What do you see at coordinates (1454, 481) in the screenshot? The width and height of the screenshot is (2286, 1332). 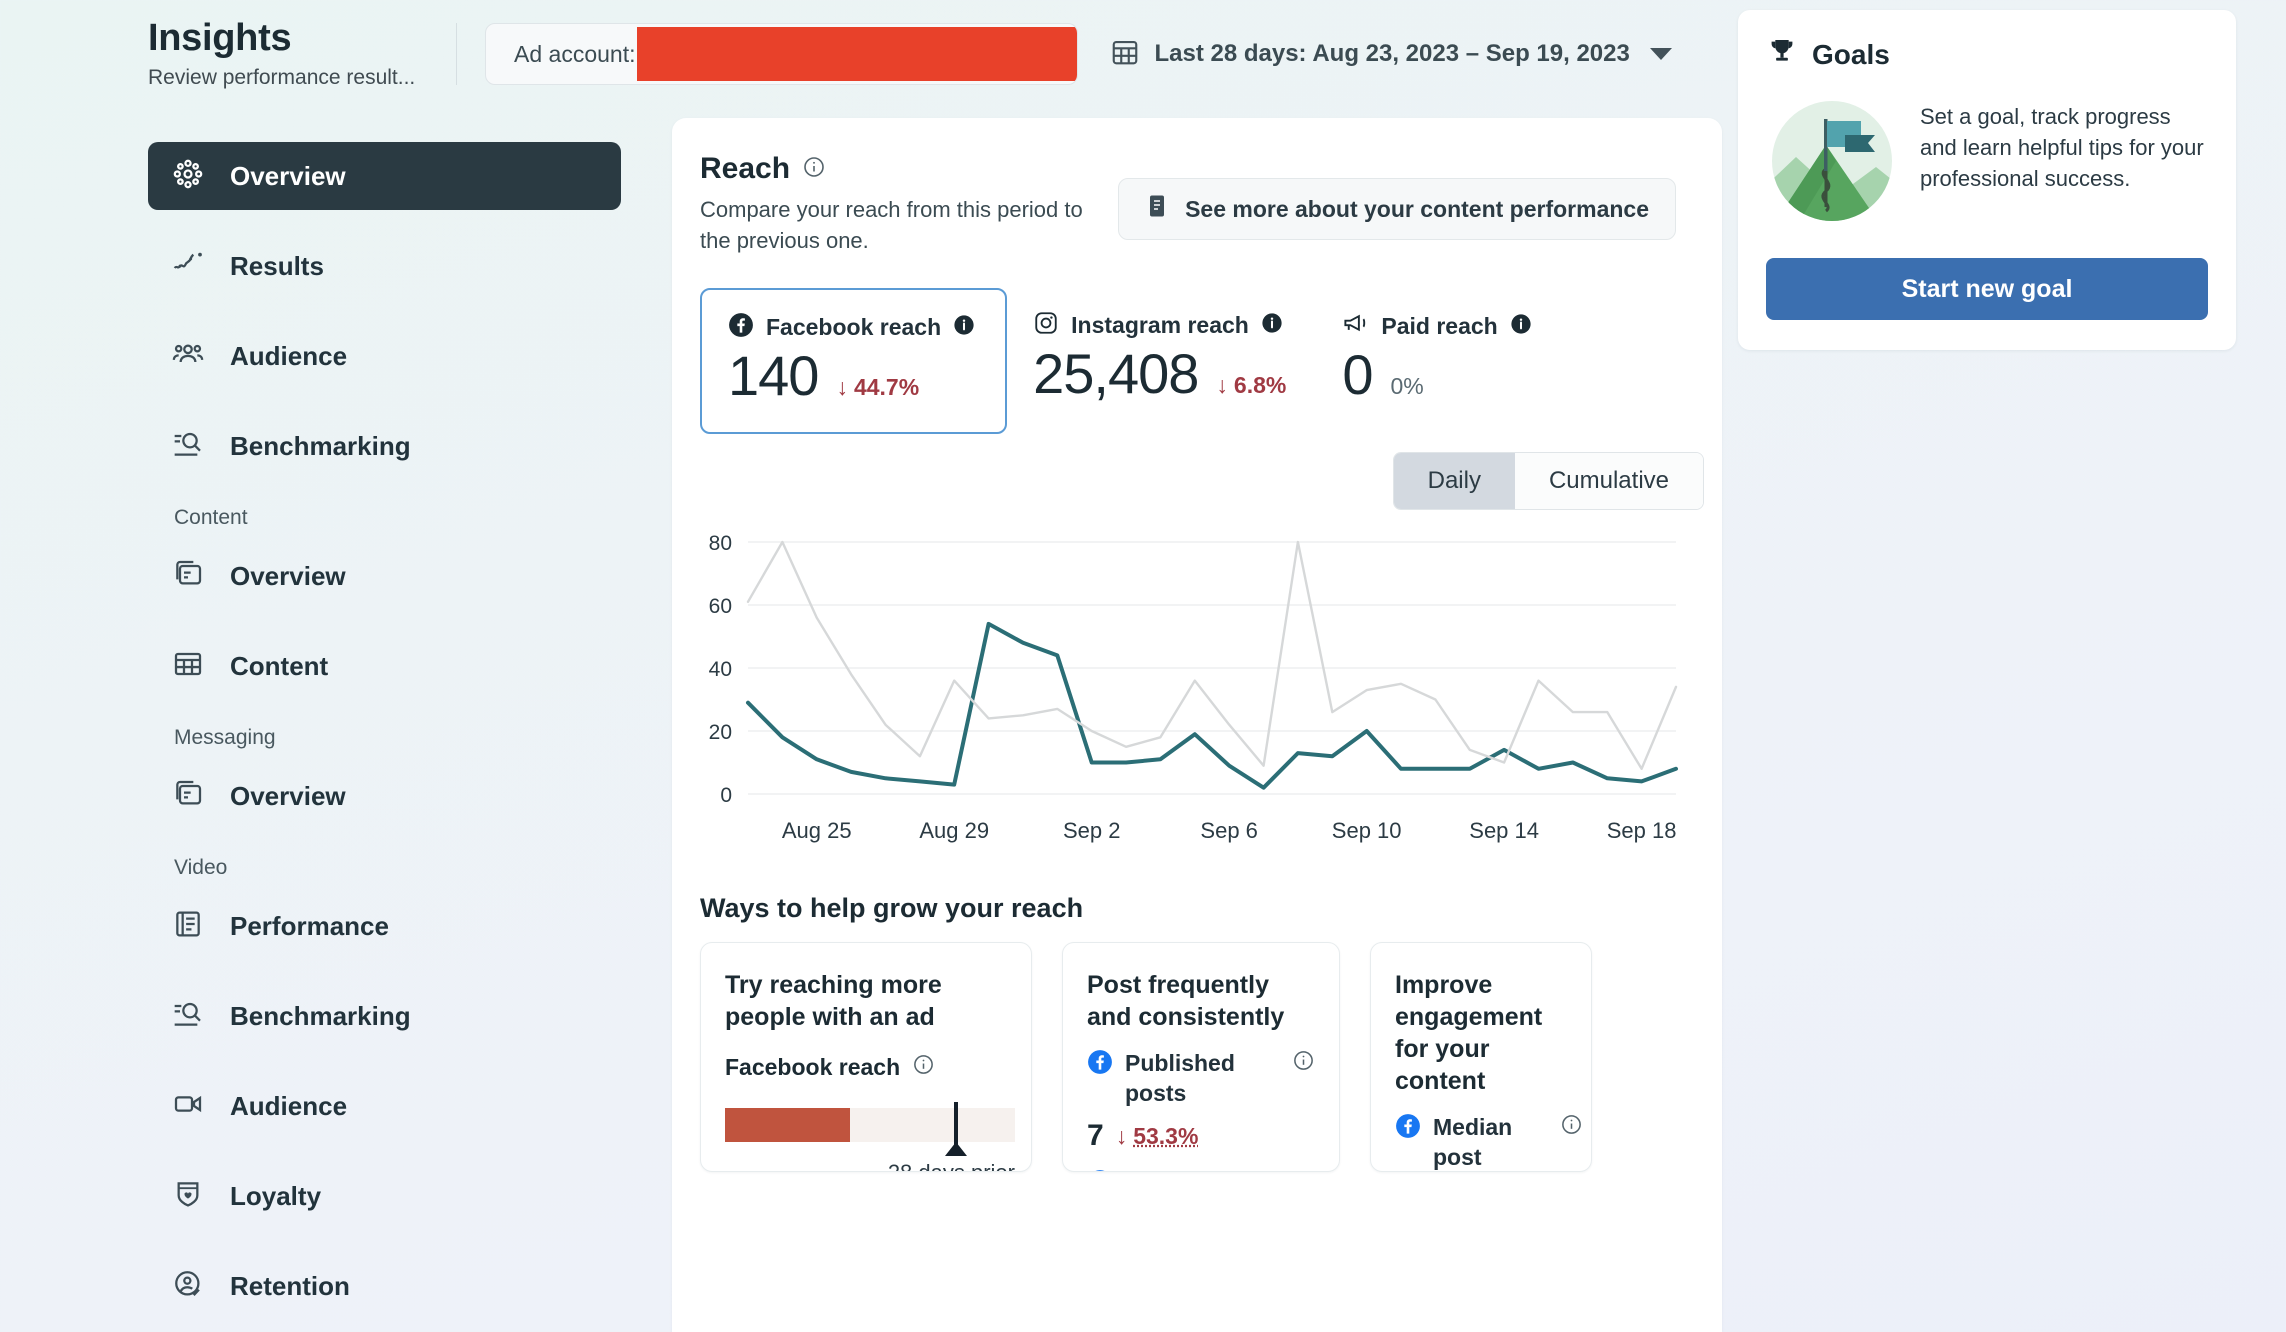 I see `toggle-daily: Daily` at bounding box center [1454, 481].